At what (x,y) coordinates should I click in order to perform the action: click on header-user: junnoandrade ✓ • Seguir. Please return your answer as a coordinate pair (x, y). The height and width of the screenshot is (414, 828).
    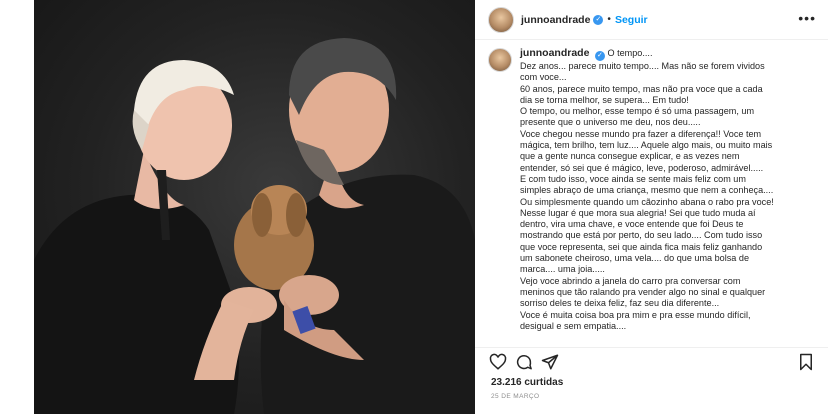
    Looking at the image, I should click on (584, 20).